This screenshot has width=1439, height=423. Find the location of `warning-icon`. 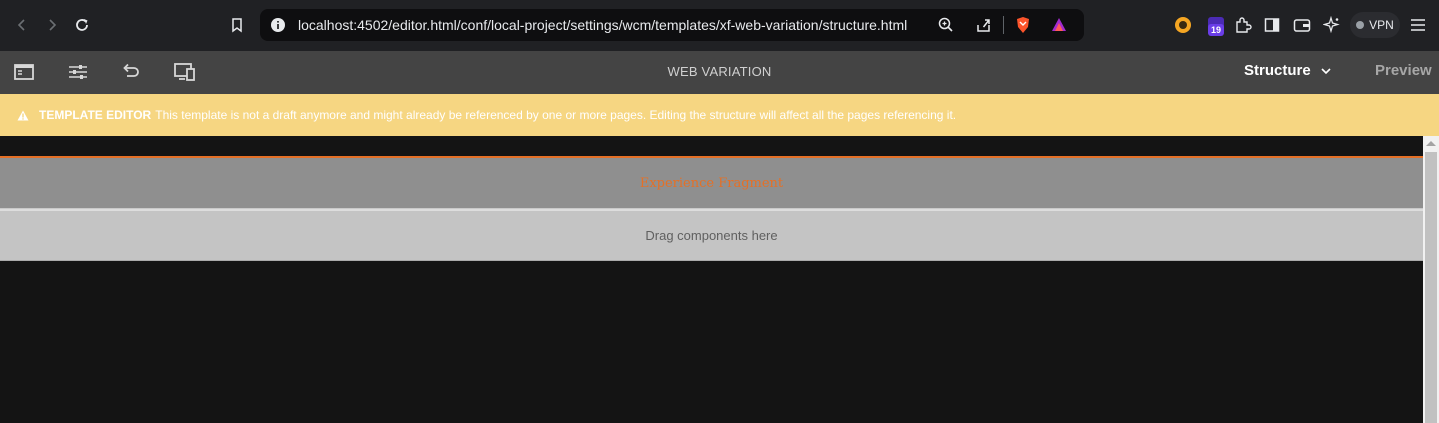

warning-icon is located at coordinates (23, 115).